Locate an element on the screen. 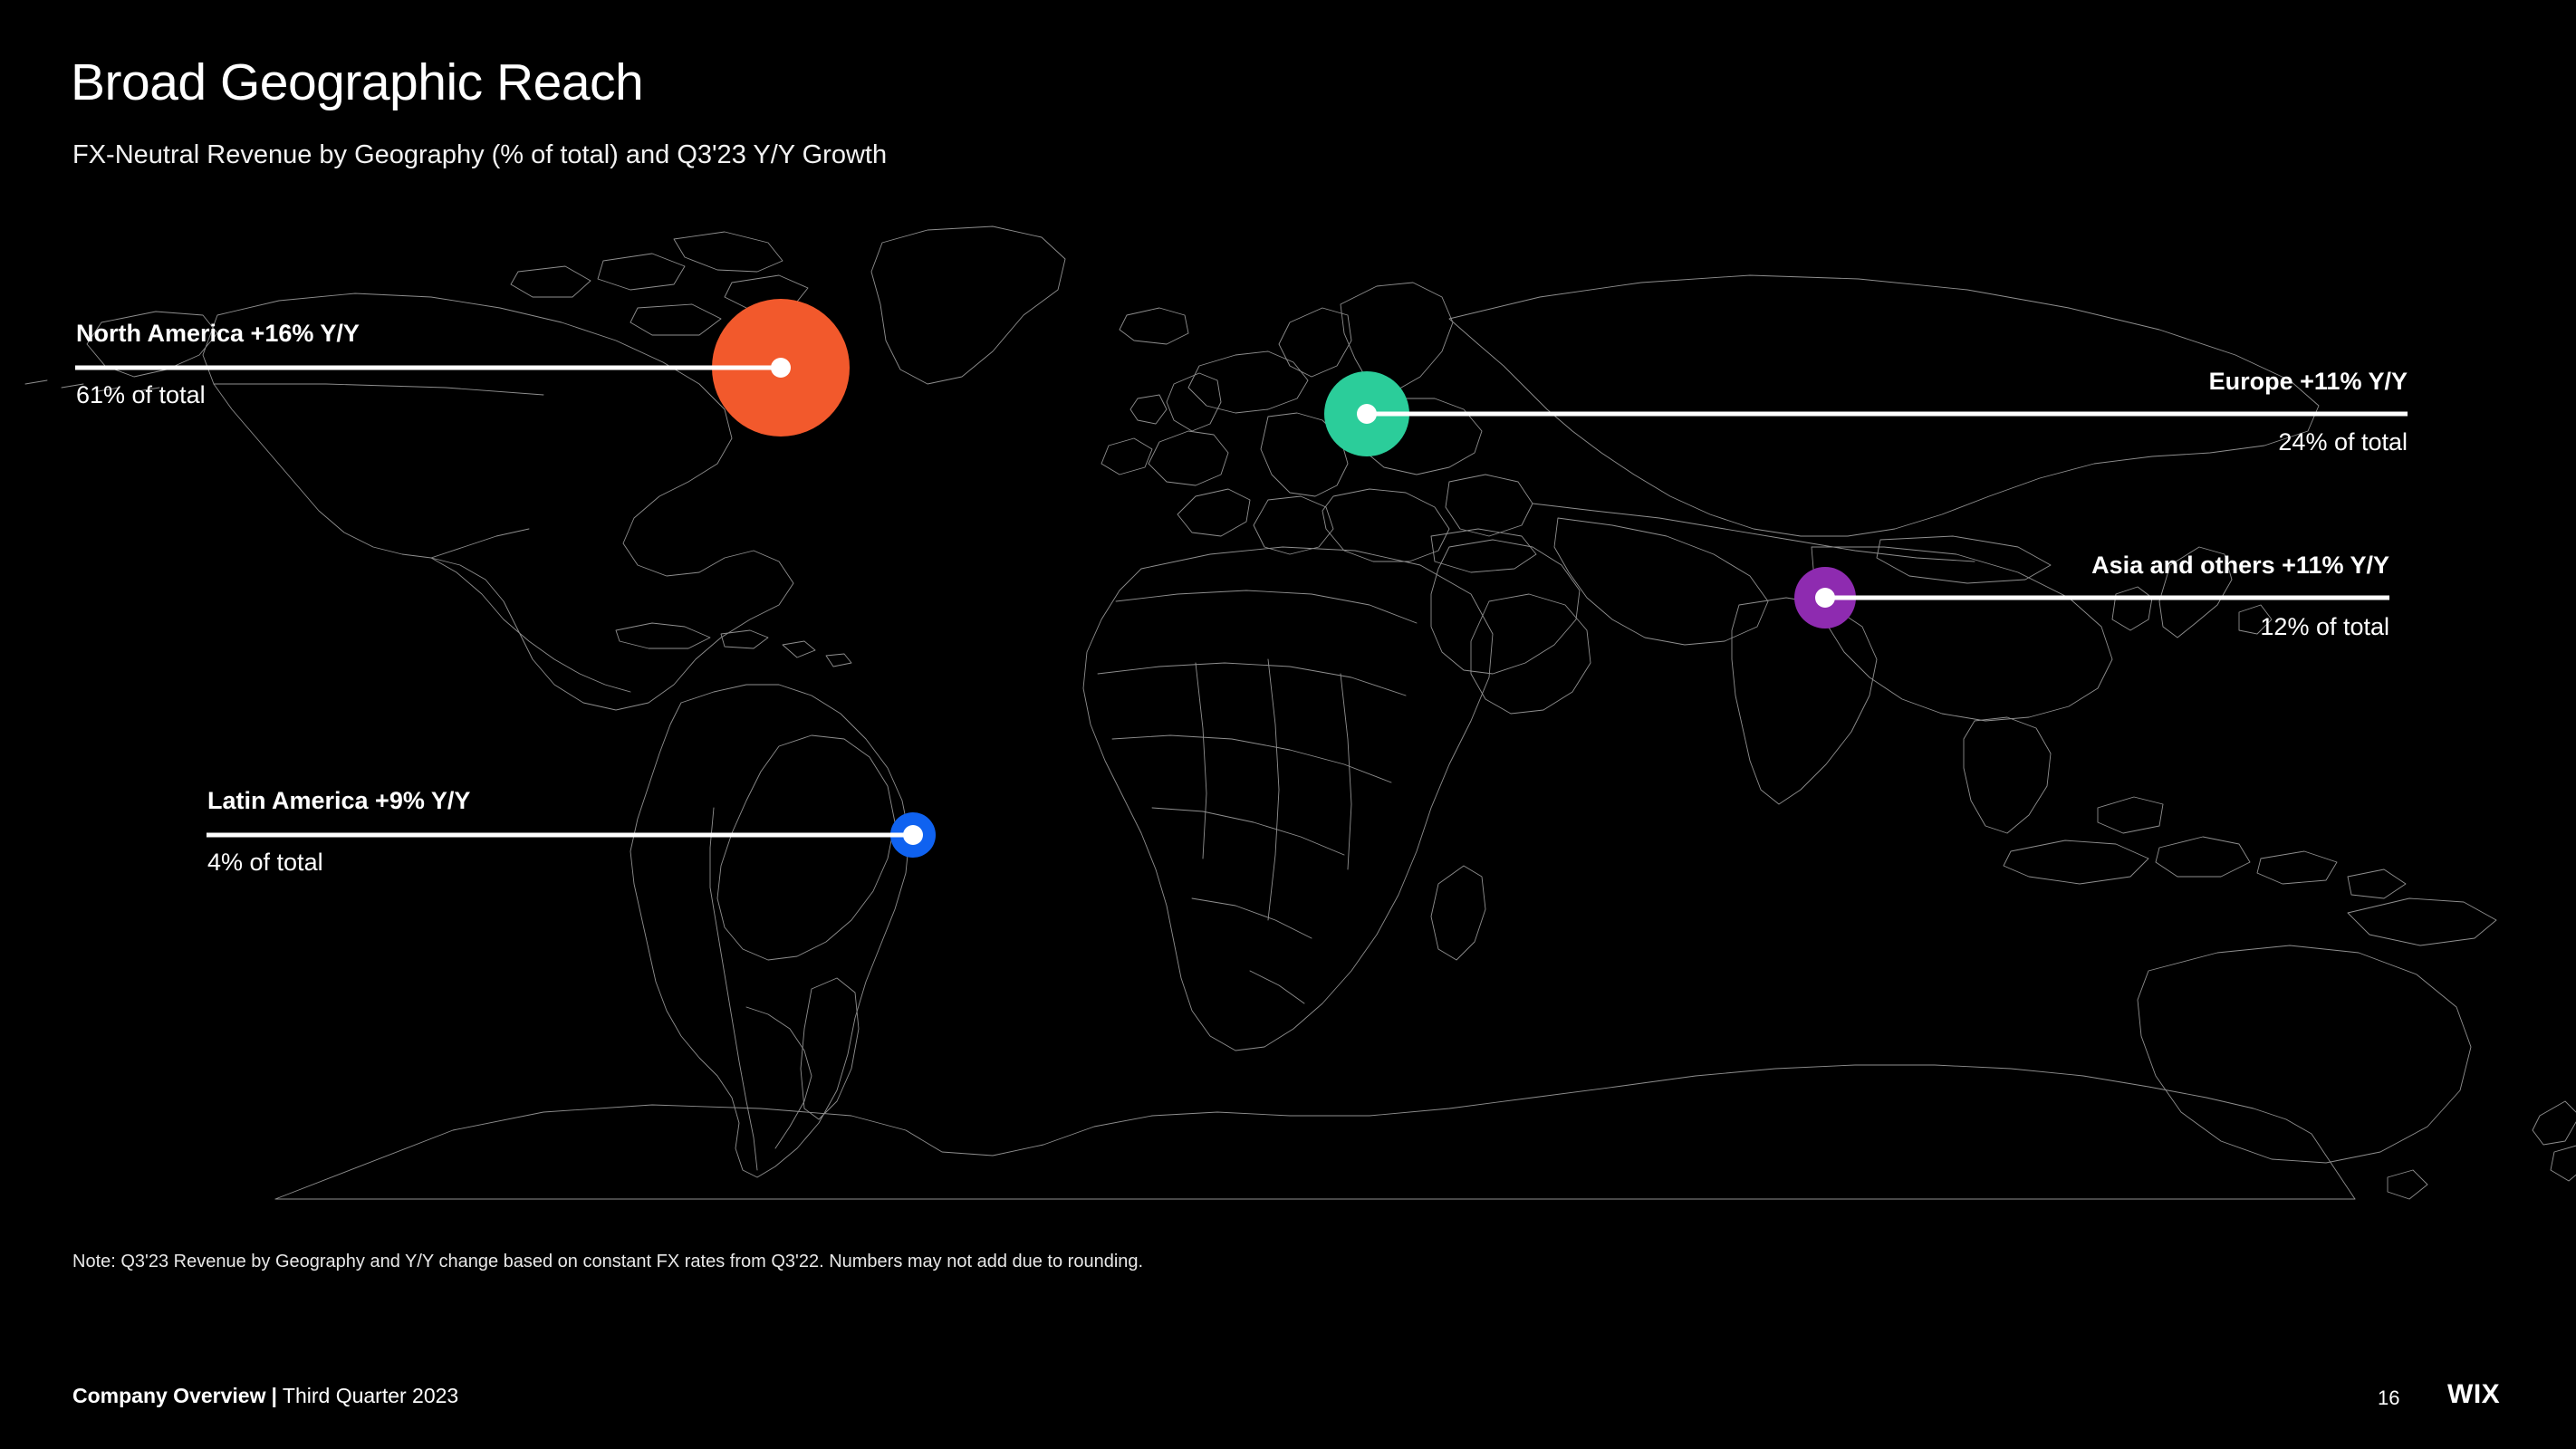  callout-europe: Europe +11% Y/Y is located at coordinates (1955, 381).